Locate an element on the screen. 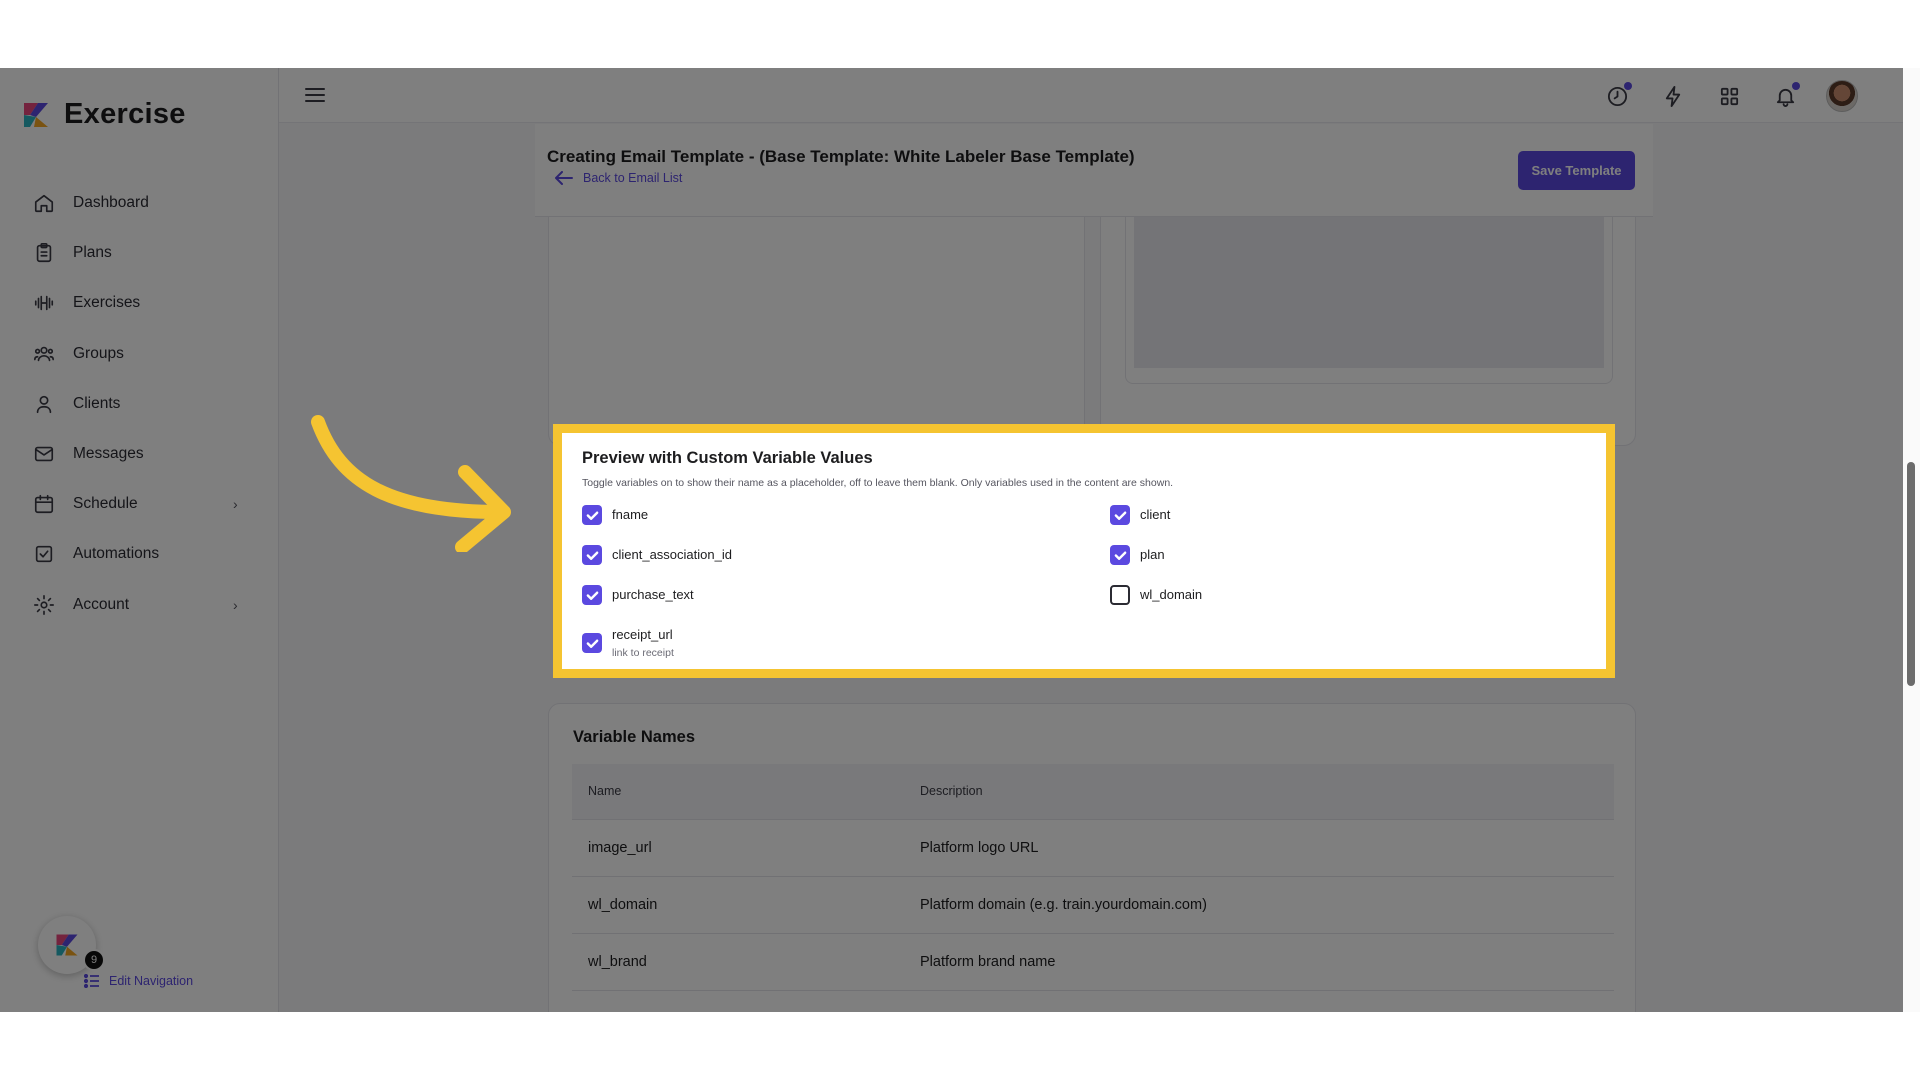 This screenshot has height=1080, width=1920. page-scrollbar is located at coordinates (1911, 540).